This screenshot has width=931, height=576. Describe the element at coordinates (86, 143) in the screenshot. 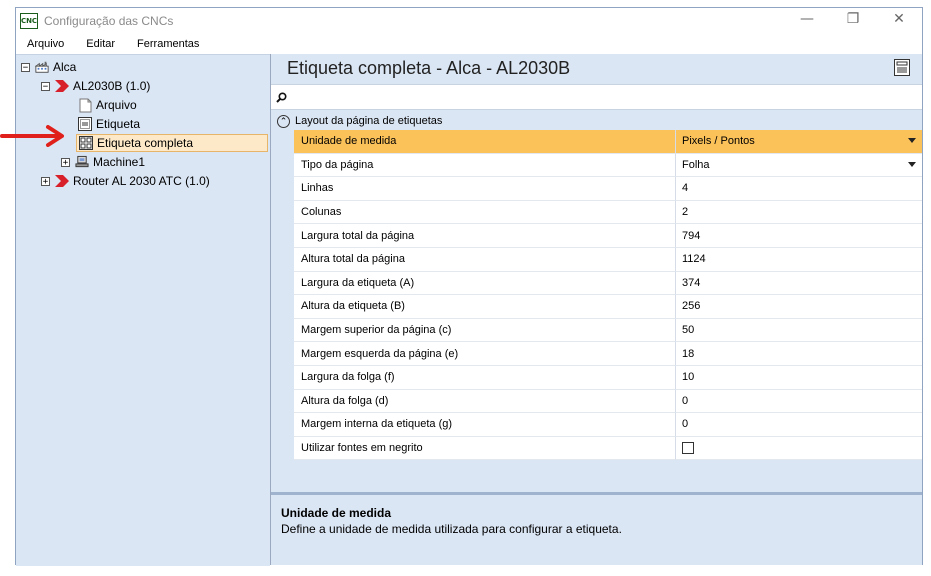

I see `label-page-icon` at that location.